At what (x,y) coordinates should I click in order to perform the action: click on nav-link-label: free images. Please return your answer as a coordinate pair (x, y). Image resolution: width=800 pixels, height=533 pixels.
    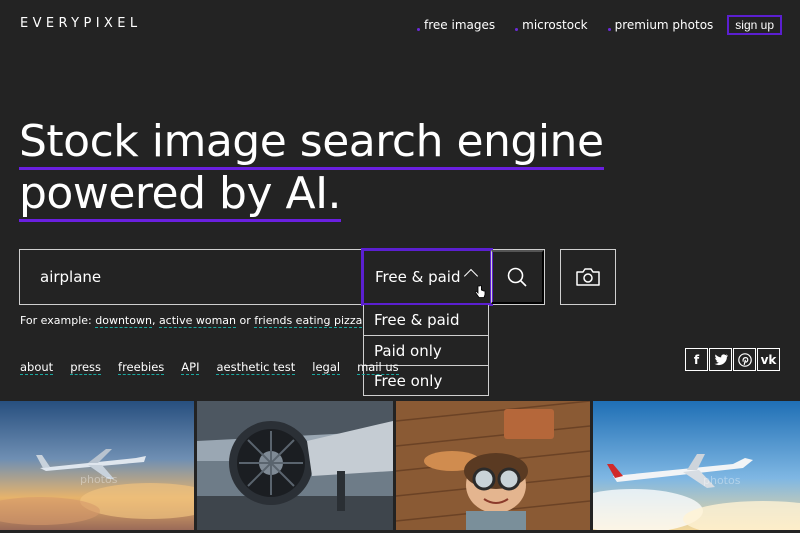
    Looking at the image, I should click on (460, 25).